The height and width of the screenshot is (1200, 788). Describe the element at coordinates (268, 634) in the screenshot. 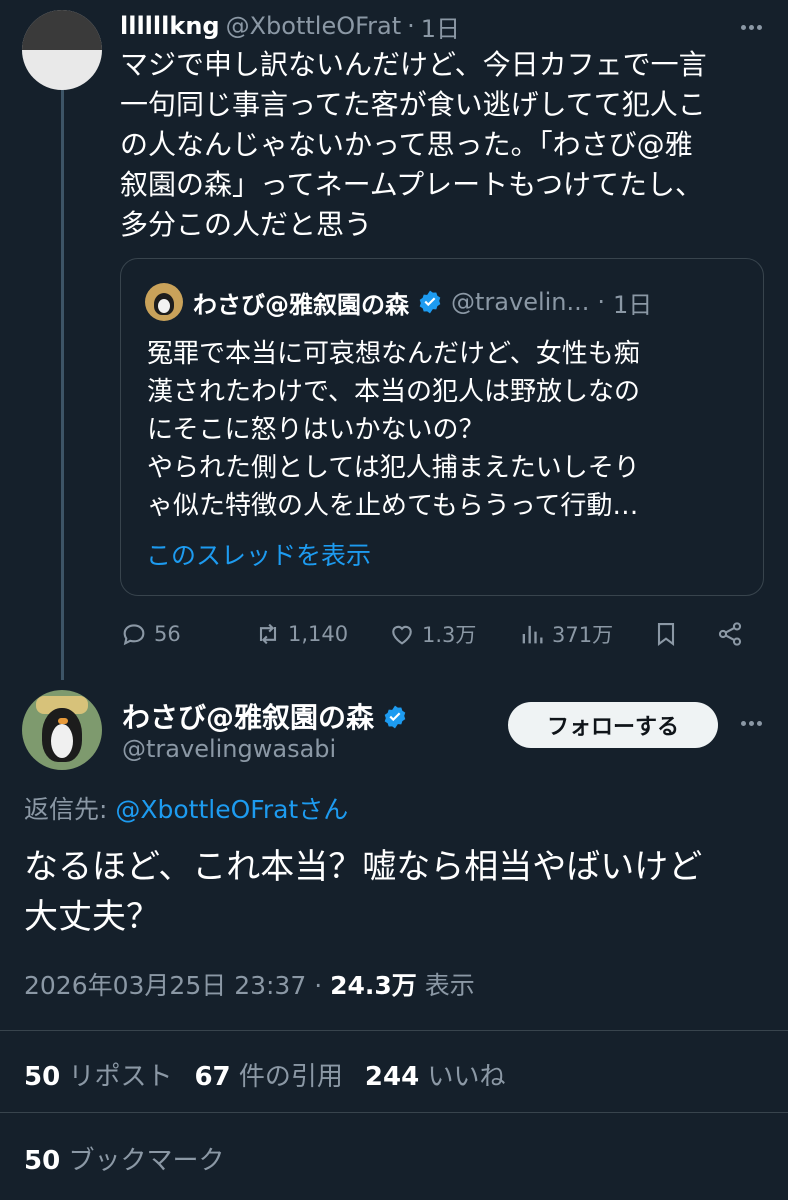

I see `repost-icon` at that location.